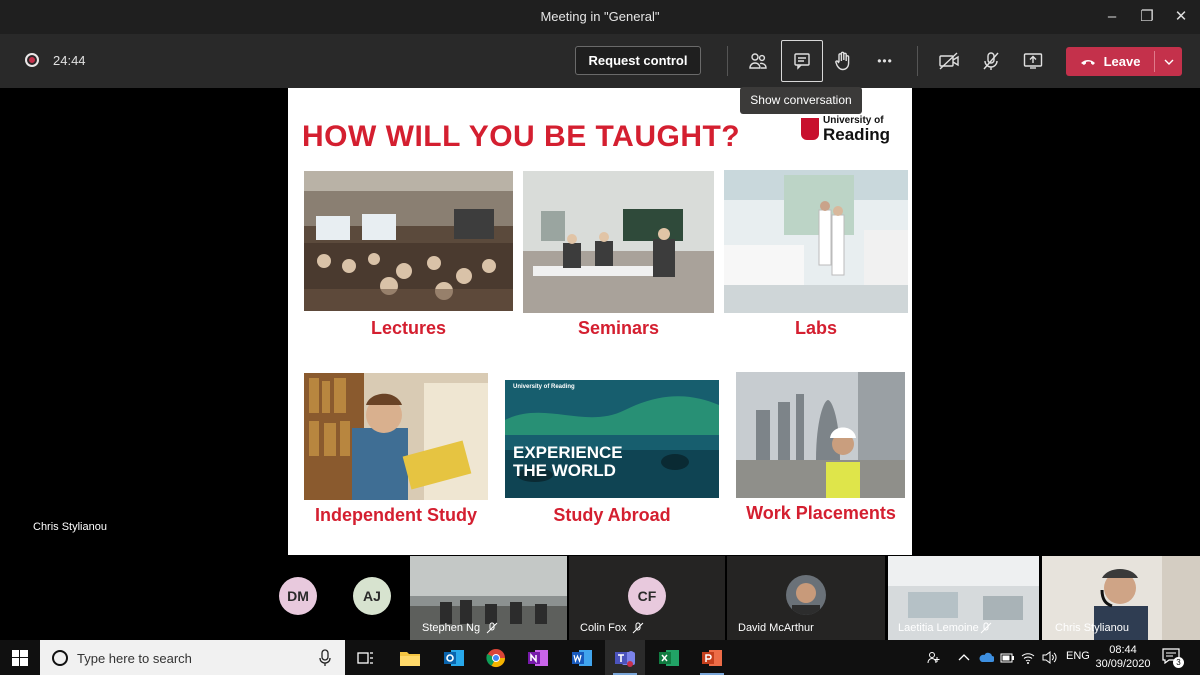 The height and width of the screenshot is (675, 1200). I want to click on participant-name: Colin Fox, so click(603, 628).